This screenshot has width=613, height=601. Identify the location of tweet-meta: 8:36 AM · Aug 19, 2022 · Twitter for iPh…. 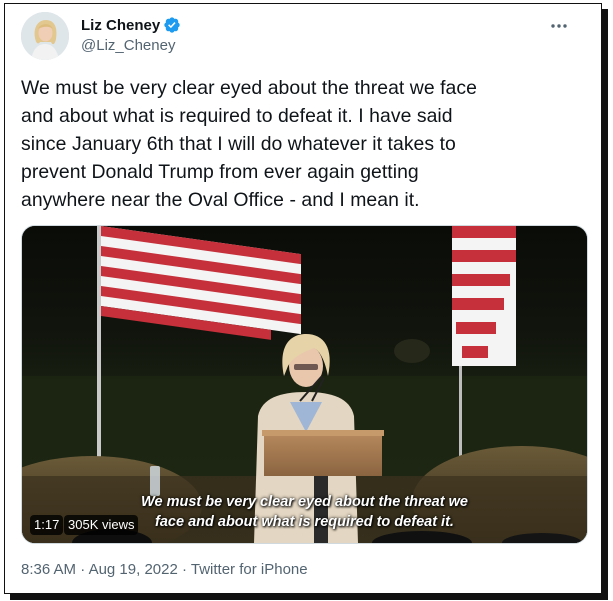
(164, 569).